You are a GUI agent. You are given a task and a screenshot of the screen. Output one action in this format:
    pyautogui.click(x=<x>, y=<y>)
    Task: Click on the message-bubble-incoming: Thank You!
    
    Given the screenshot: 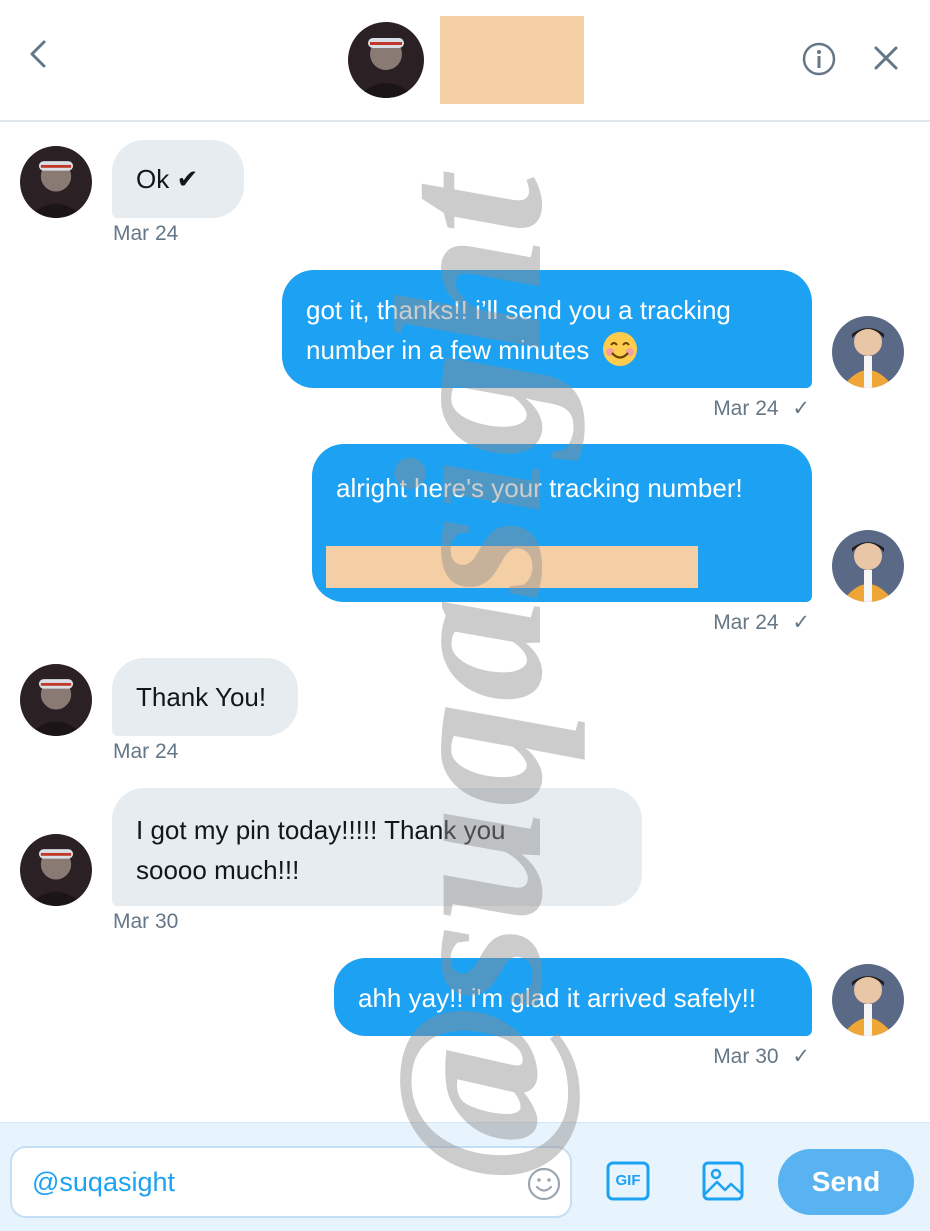 What is the action you would take?
    pyautogui.click(x=205, y=697)
    